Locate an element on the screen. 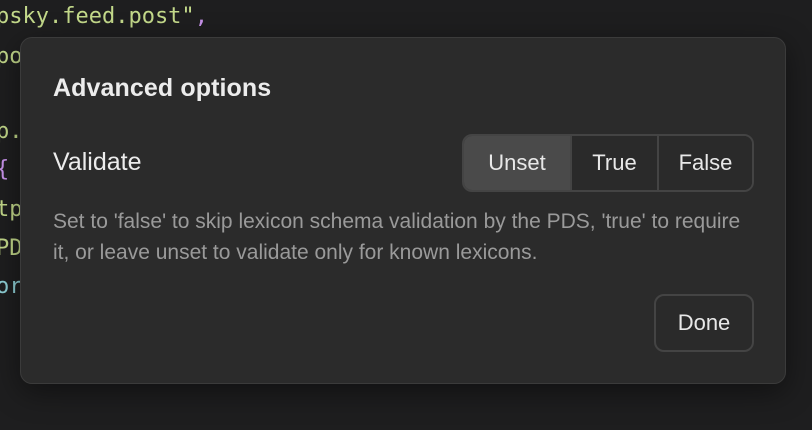  code-line: { is located at coordinates (4, 170).